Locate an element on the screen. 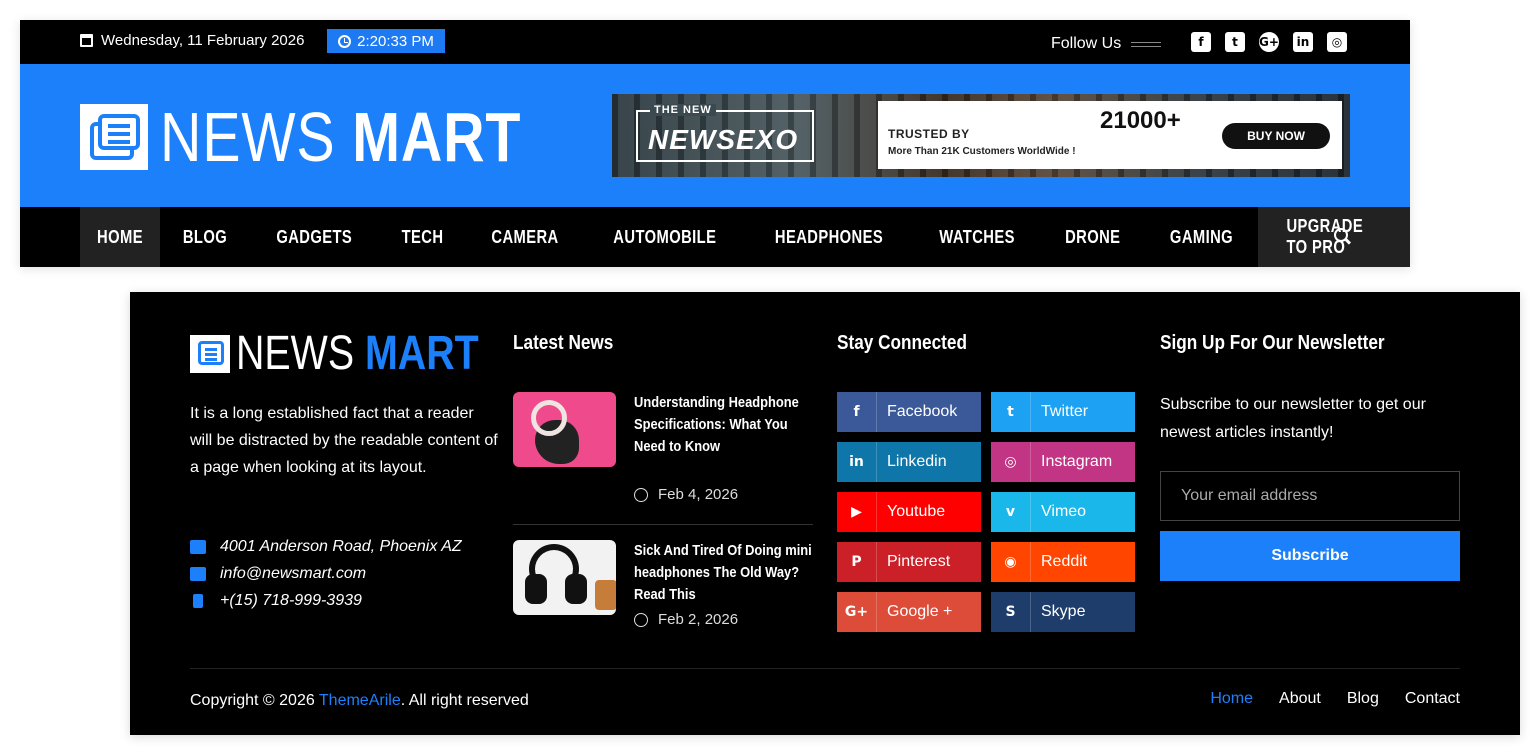 This screenshot has width=1540, height=755. social-button-facebook: f Facebook is located at coordinates (909, 412).